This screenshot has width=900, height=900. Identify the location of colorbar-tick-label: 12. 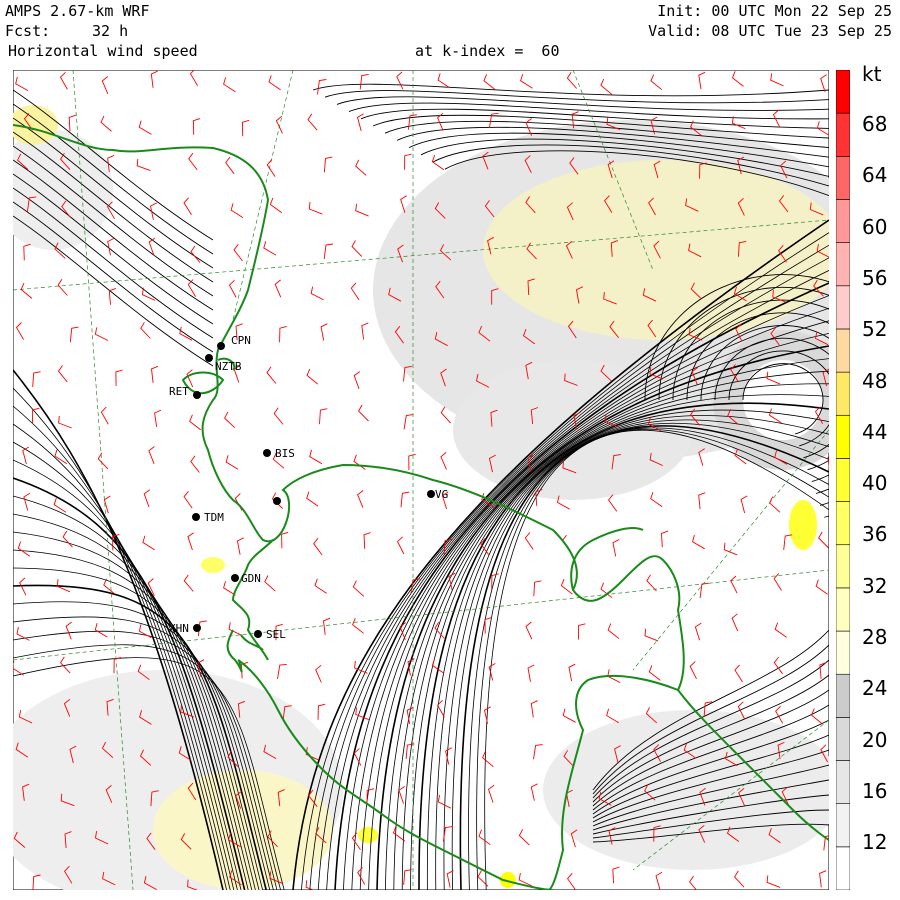
(875, 842).